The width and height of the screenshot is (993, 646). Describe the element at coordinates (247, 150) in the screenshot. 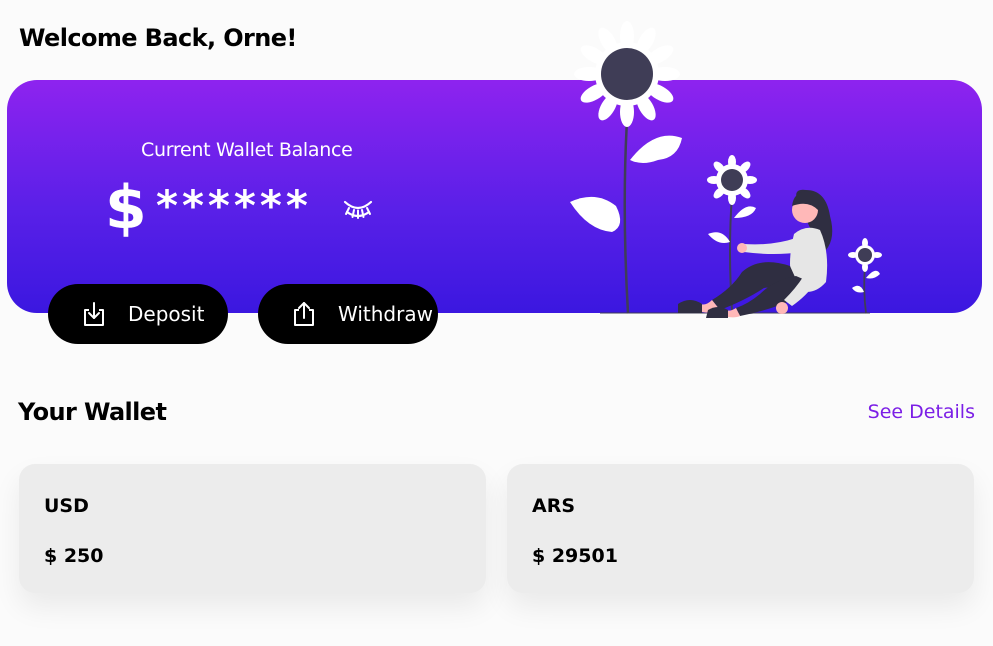

I see `balance-label: Current Wallet Balance` at that location.